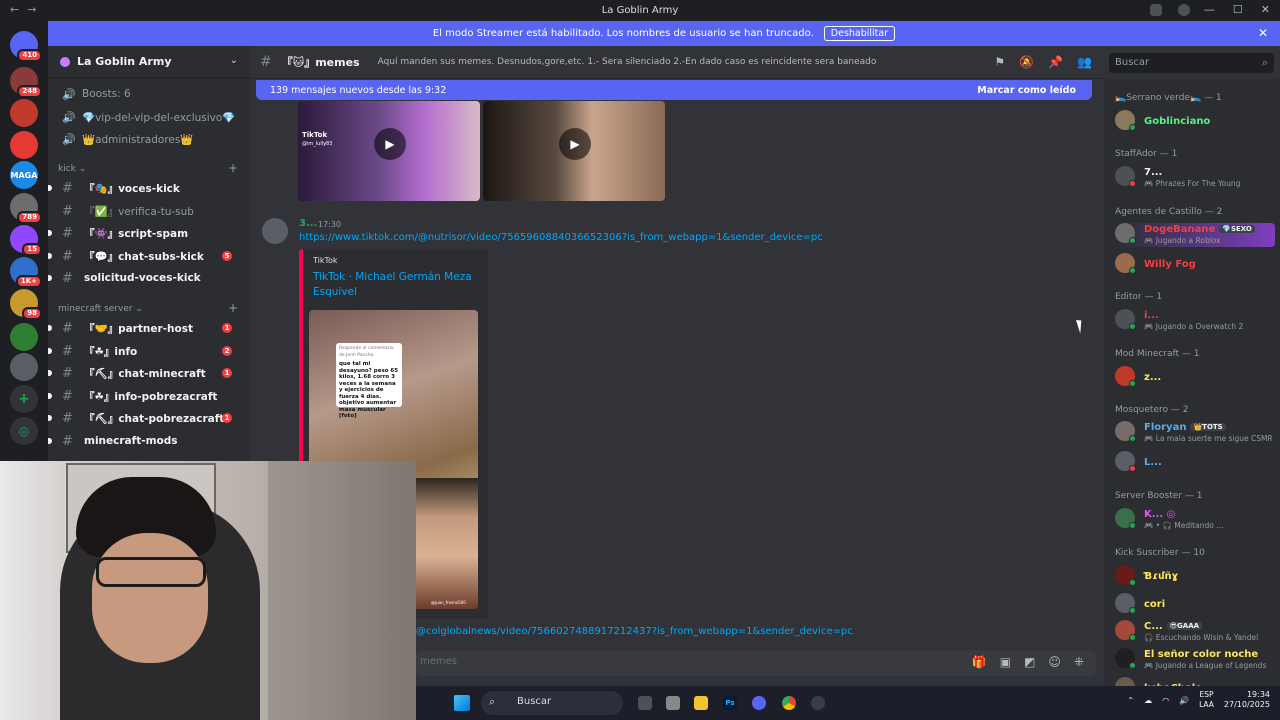 The width and height of the screenshot is (1280, 720). Describe the element at coordinates (1156, 10) in the screenshot. I see `inbox-icon` at that location.